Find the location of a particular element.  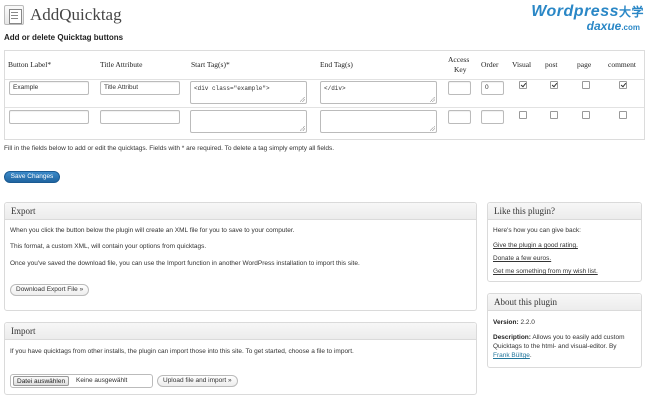

header-order: Order is located at coordinates (490, 64).